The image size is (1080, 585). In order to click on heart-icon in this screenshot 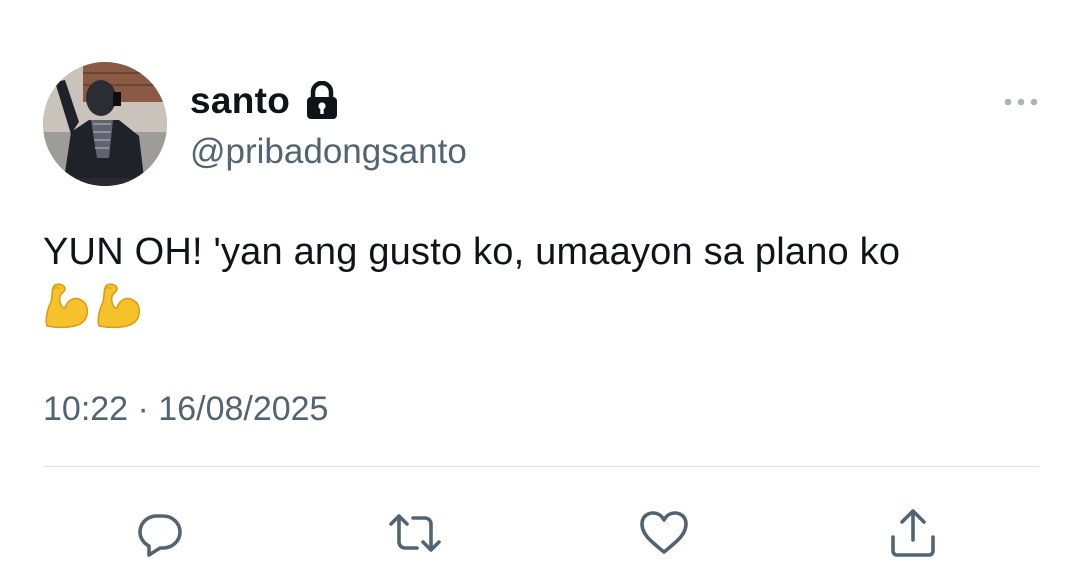, I will do `click(664, 533)`.